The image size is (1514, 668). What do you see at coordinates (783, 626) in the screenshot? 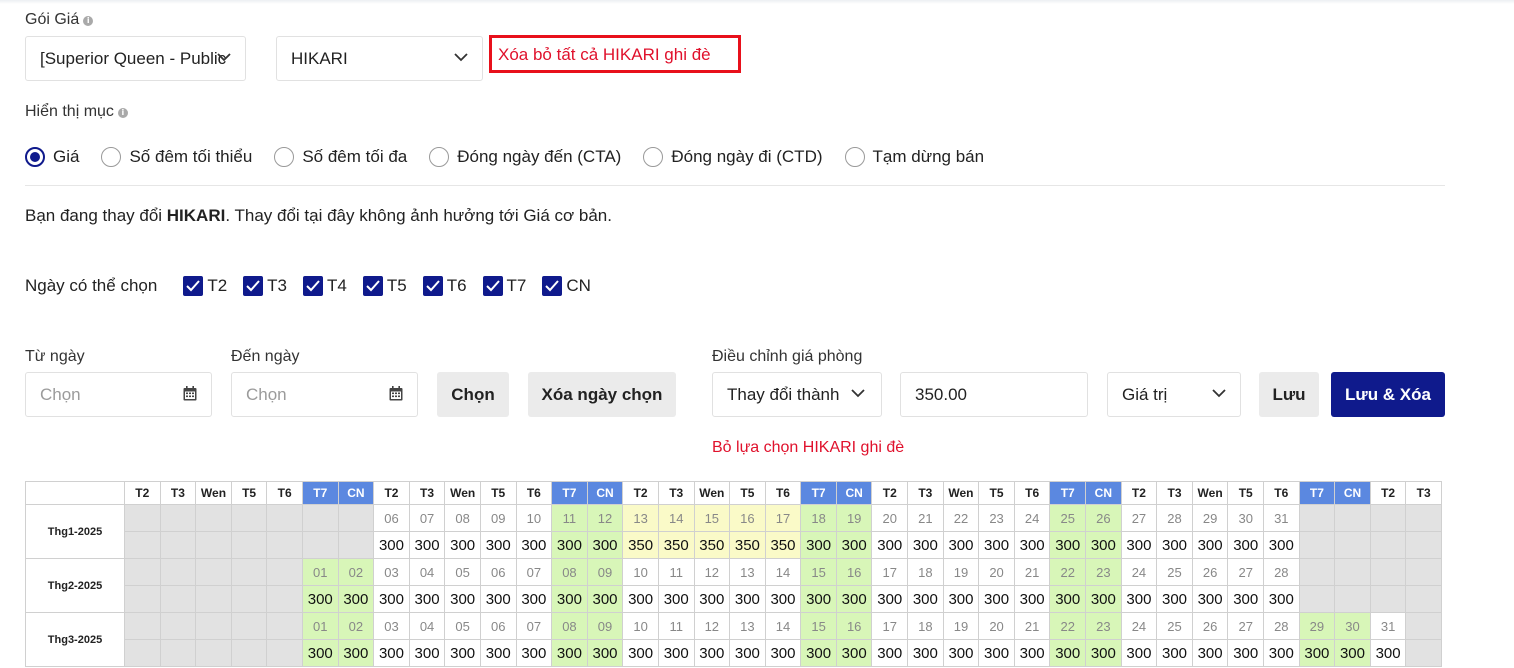
I see `day-number-cell: 14` at bounding box center [783, 626].